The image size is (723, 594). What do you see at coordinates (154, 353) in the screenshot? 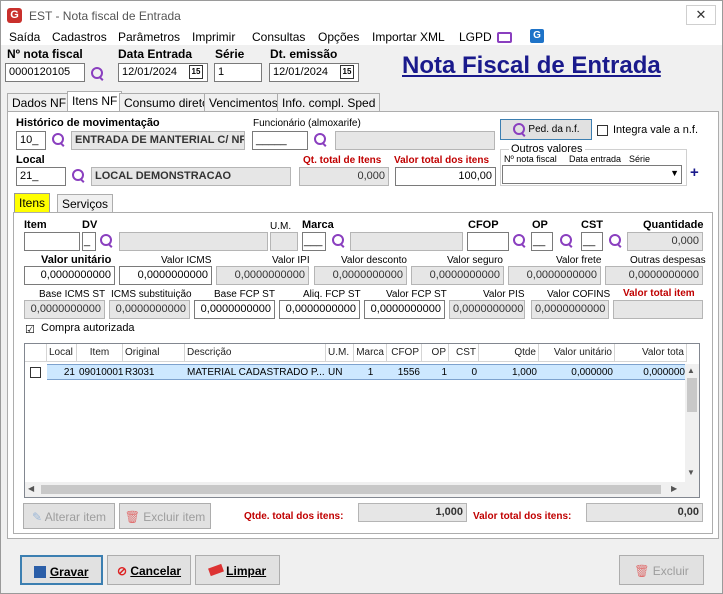
I see `column-header: Original` at bounding box center [154, 353].